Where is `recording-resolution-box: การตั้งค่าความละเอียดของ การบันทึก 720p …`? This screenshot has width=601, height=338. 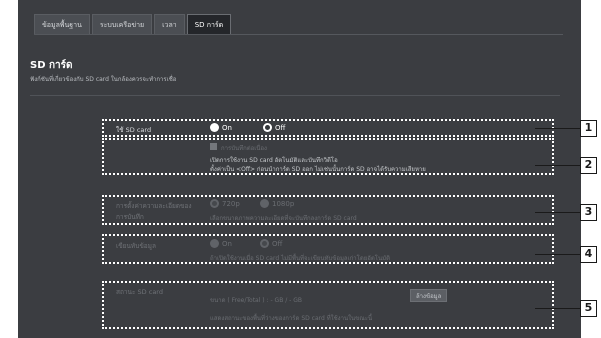 recording-resolution-box: การตั้งค่าความละเอียดของ การบันทึก 720p … is located at coordinates (328, 210).